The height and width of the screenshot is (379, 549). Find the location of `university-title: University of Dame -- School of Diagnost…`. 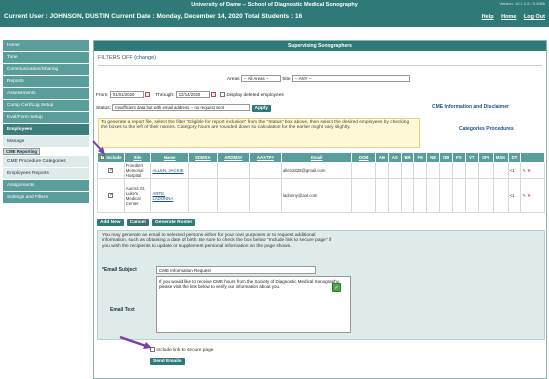

university-title: University of Dame -- School of Diagnost… is located at coordinates (274, 5).